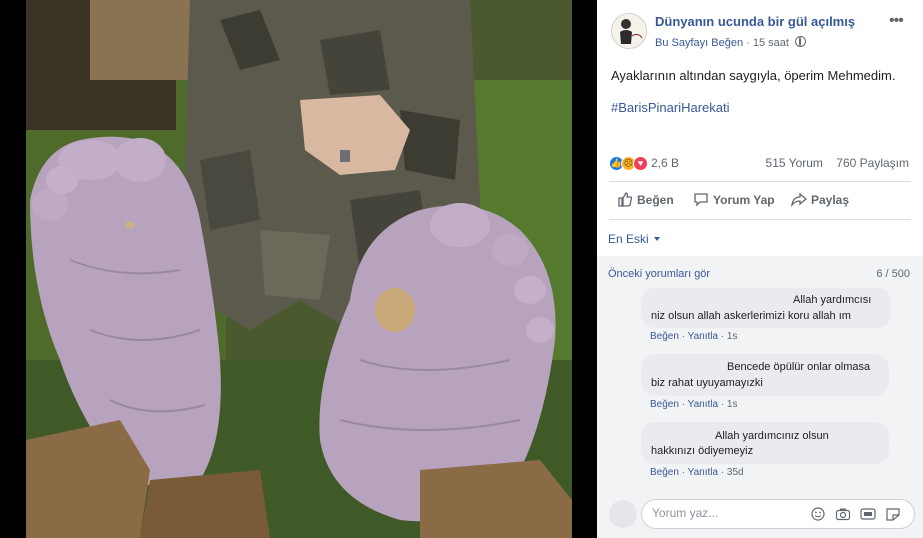  I want to click on comment-text: Allah yardımcınız olsun, so click(772, 436).